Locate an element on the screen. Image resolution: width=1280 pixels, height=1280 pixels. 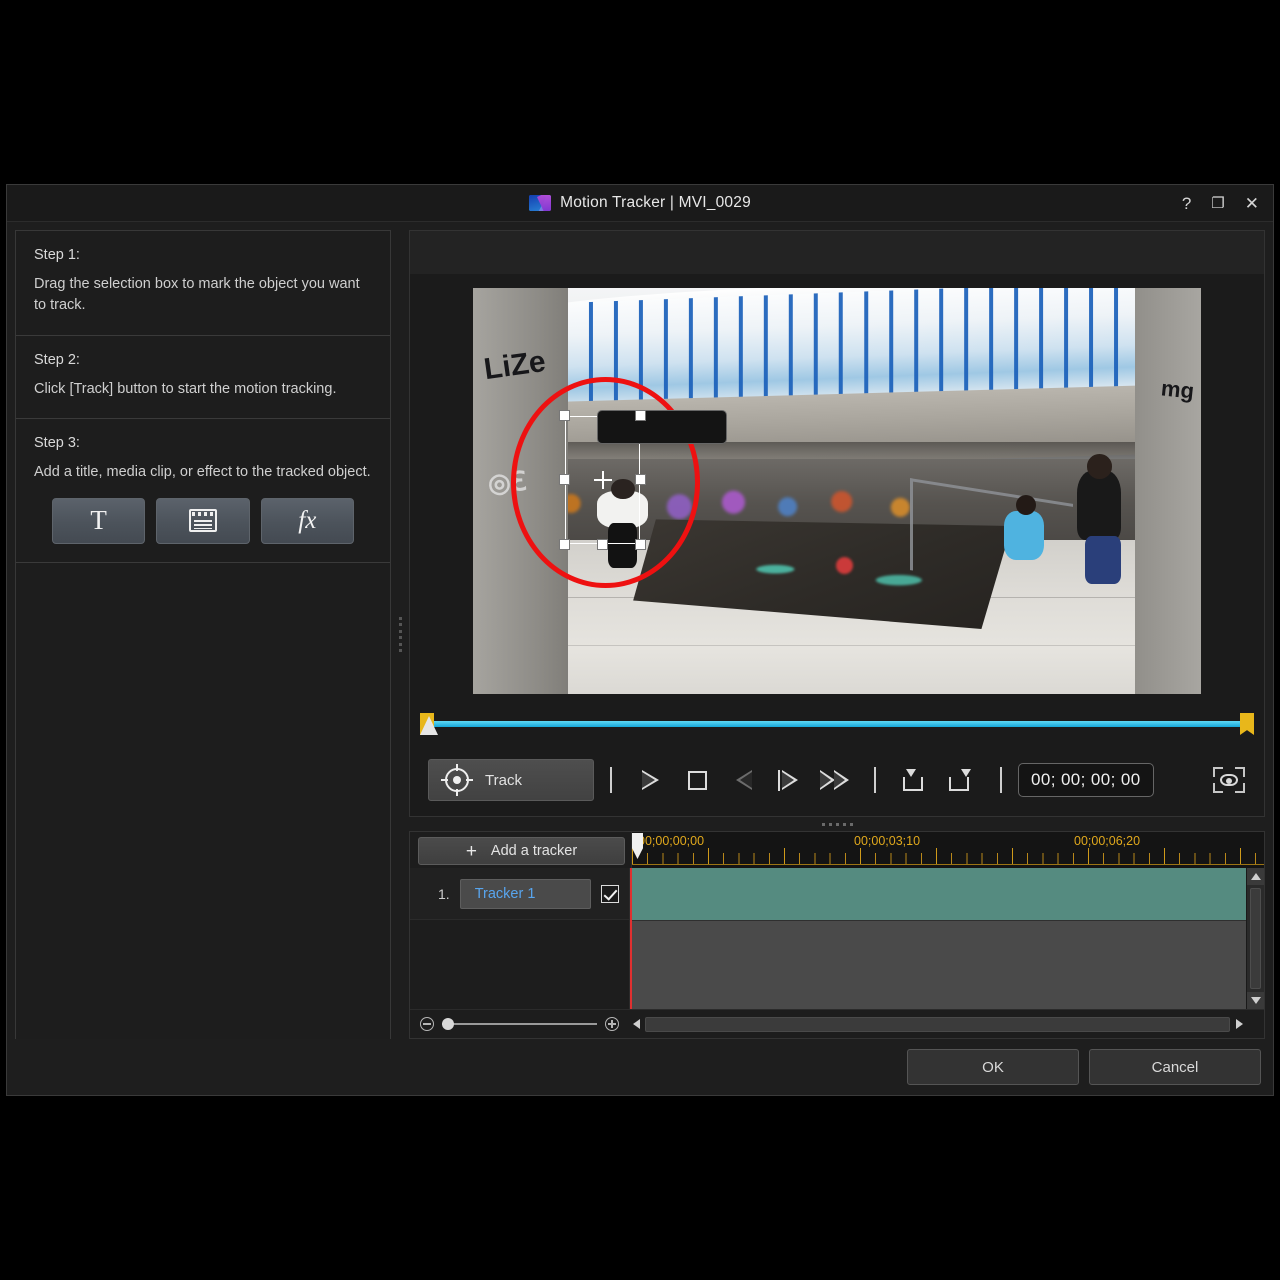
fast-forward-button is located at coordinates (835, 780).